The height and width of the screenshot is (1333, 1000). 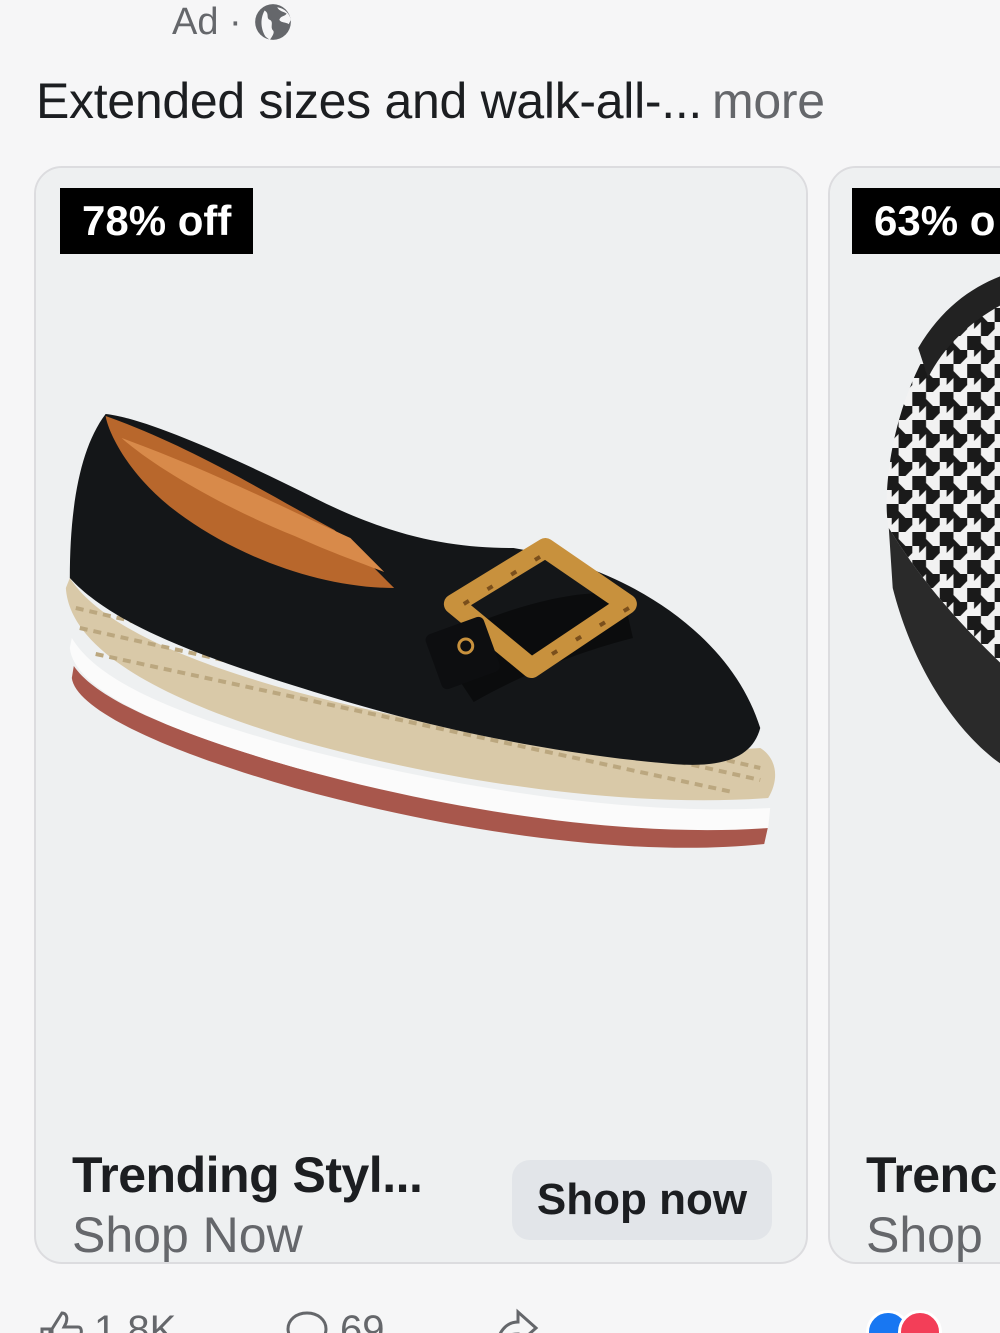 I want to click on comment-count: 69, so click(x=334, y=1320).